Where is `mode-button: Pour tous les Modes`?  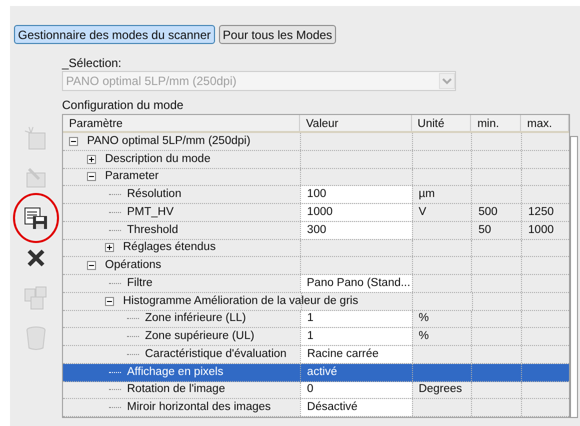 mode-button: Pour tous les Modes is located at coordinates (277, 34).